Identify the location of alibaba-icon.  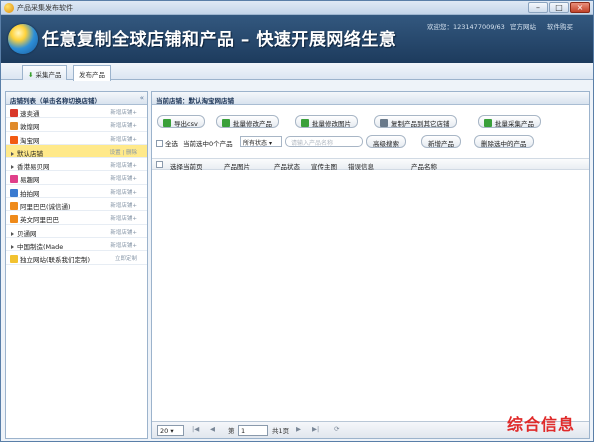
(14, 219).